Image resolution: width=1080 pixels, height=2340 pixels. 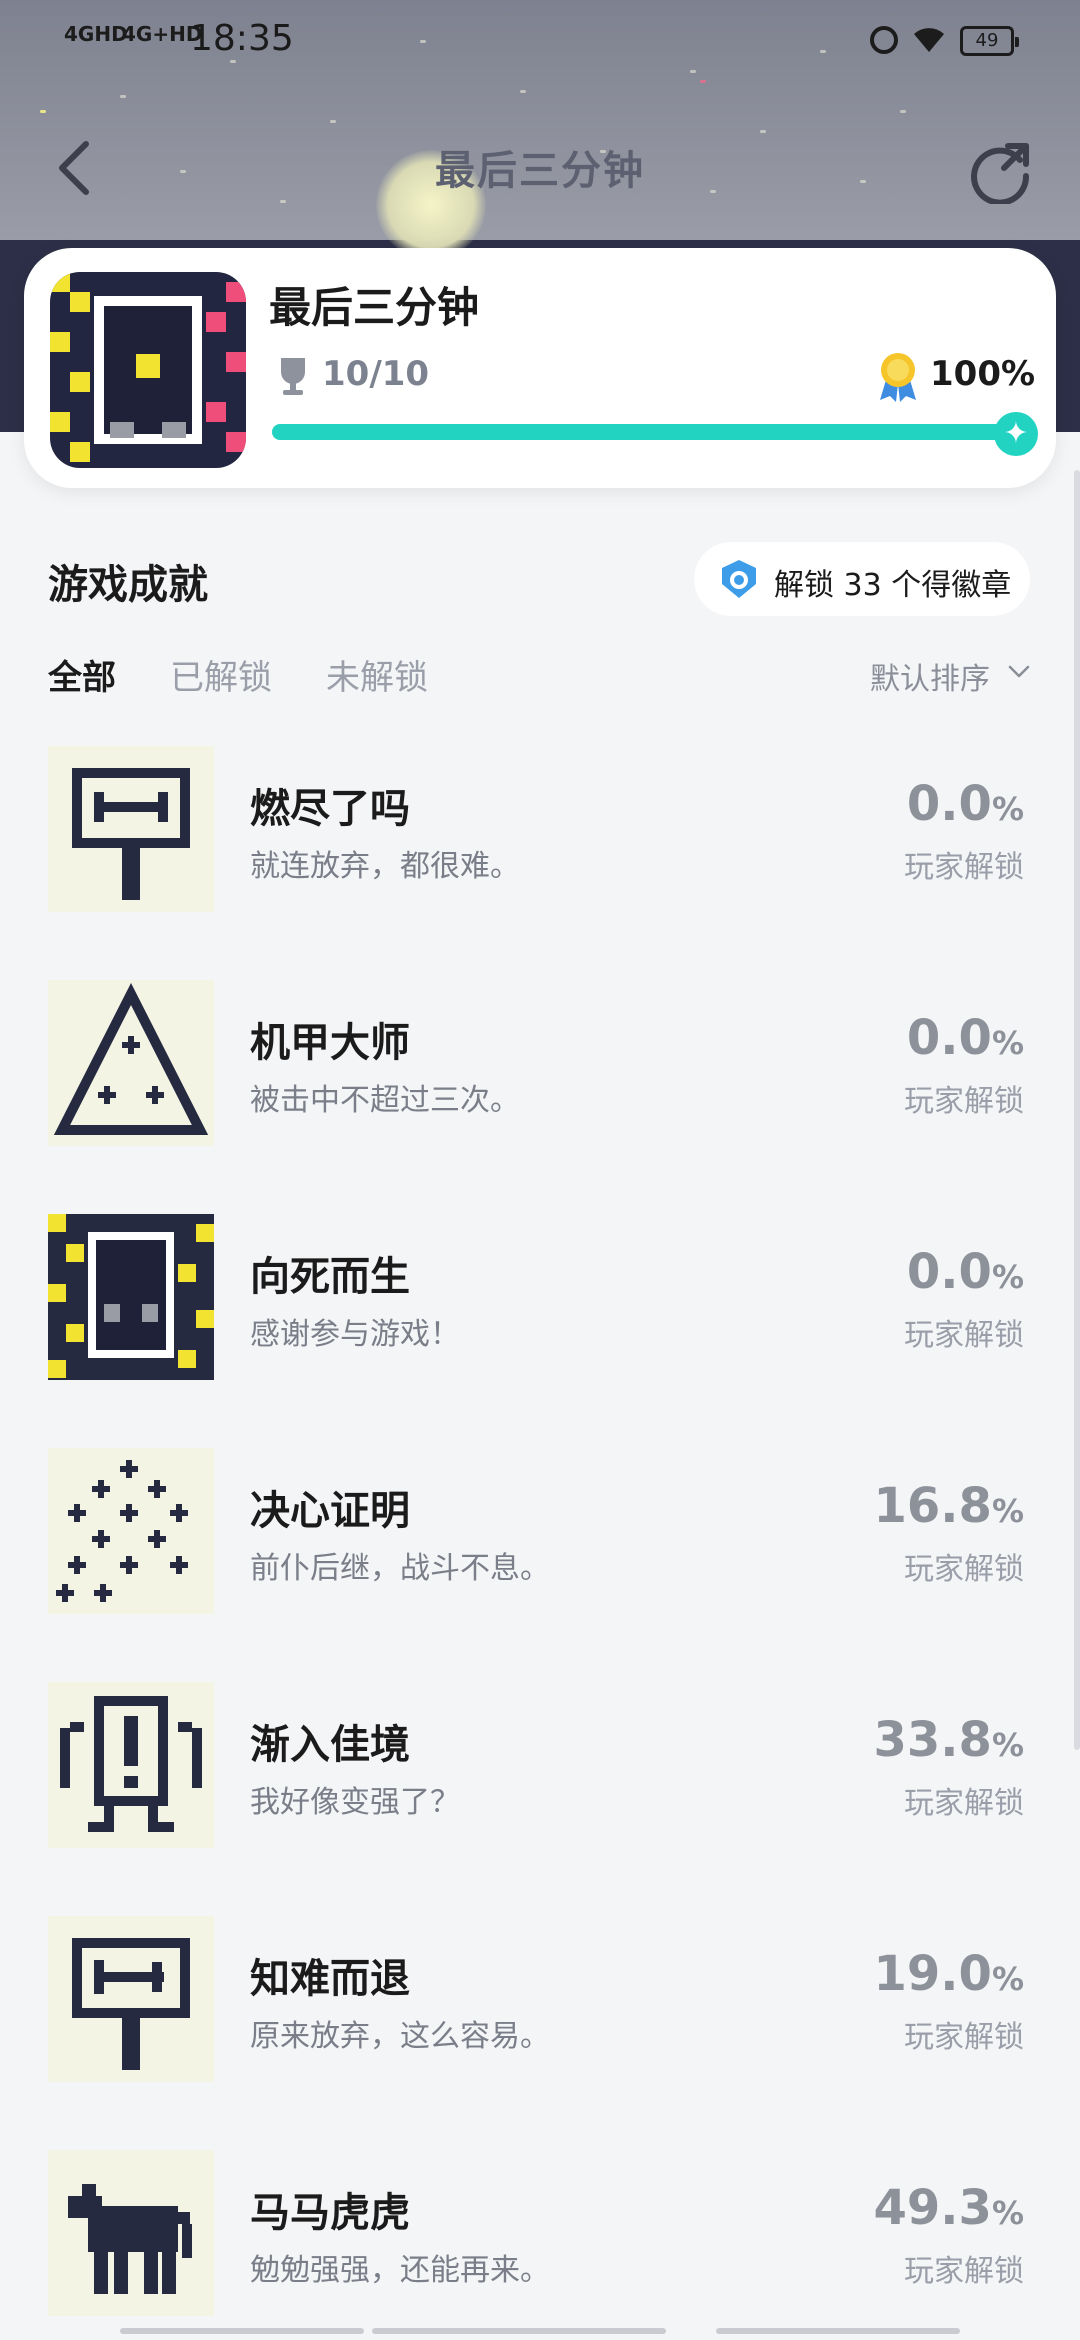 What do you see at coordinates (377, 674) in the screenshot?
I see `tab-locked: 未解锁` at bounding box center [377, 674].